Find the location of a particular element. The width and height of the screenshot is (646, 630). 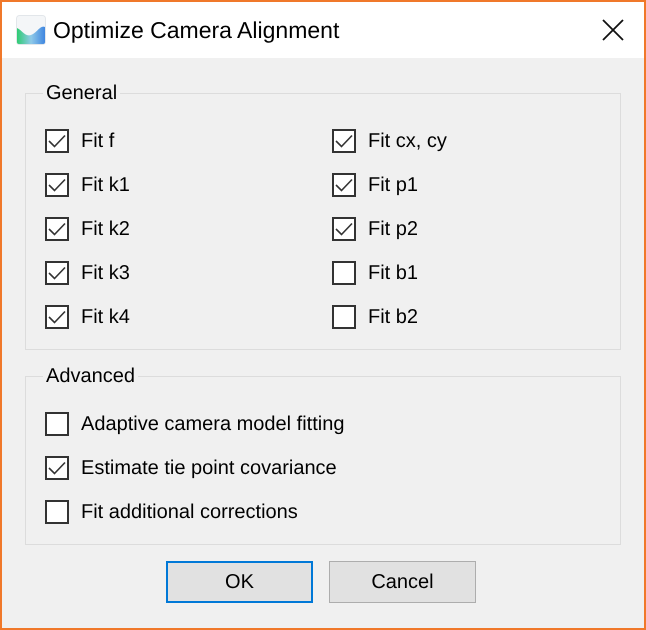

checkbox-label: Fit p2 is located at coordinates (393, 229).